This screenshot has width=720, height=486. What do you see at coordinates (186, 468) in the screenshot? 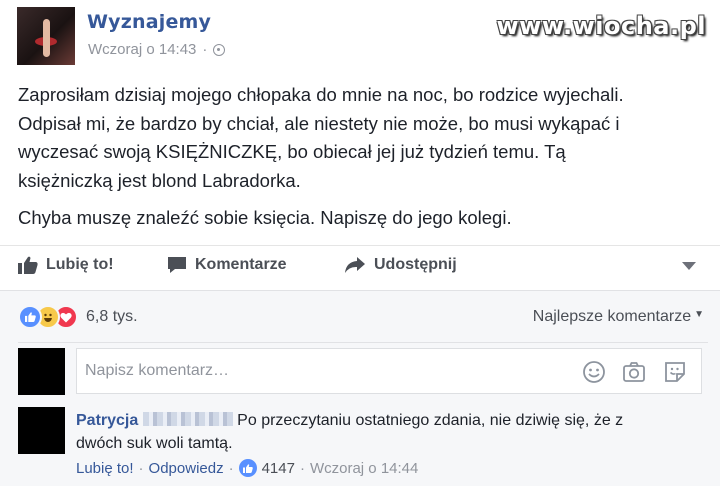
I see `comment-reply-link: Odpowiedz` at bounding box center [186, 468].